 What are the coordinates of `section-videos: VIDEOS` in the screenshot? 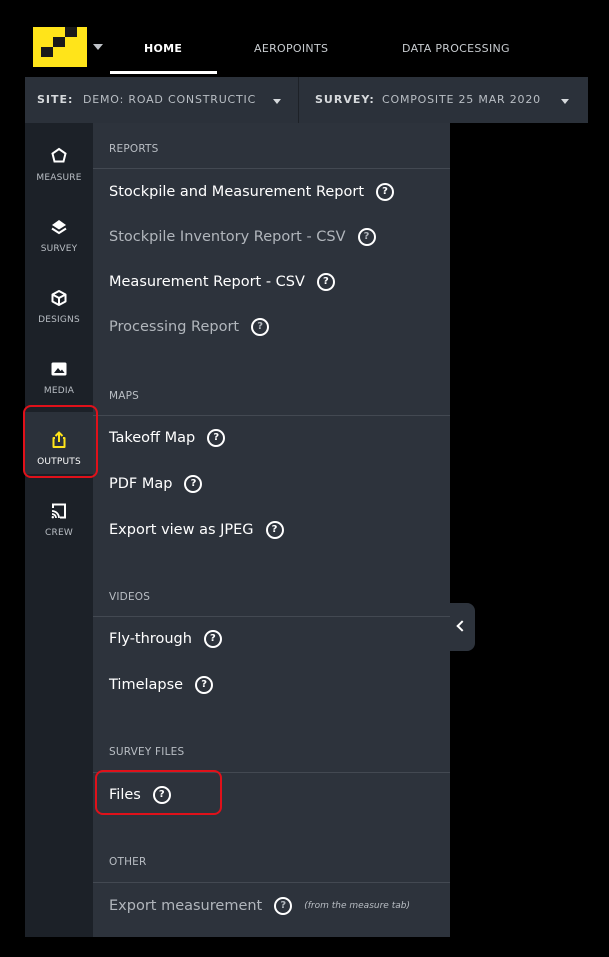 It's located at (130, 597).